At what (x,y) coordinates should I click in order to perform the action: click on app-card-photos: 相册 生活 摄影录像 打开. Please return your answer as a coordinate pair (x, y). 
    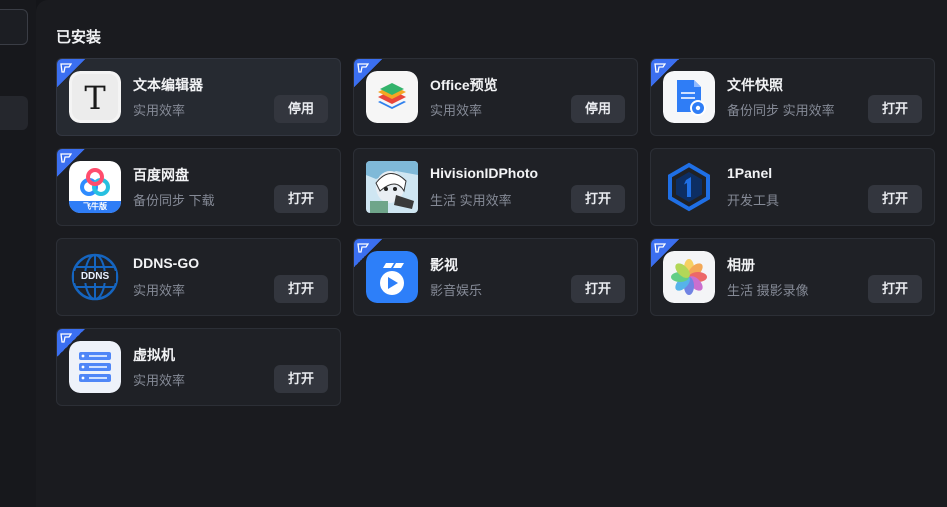
    Looking at the image, I should click on (792, 277).